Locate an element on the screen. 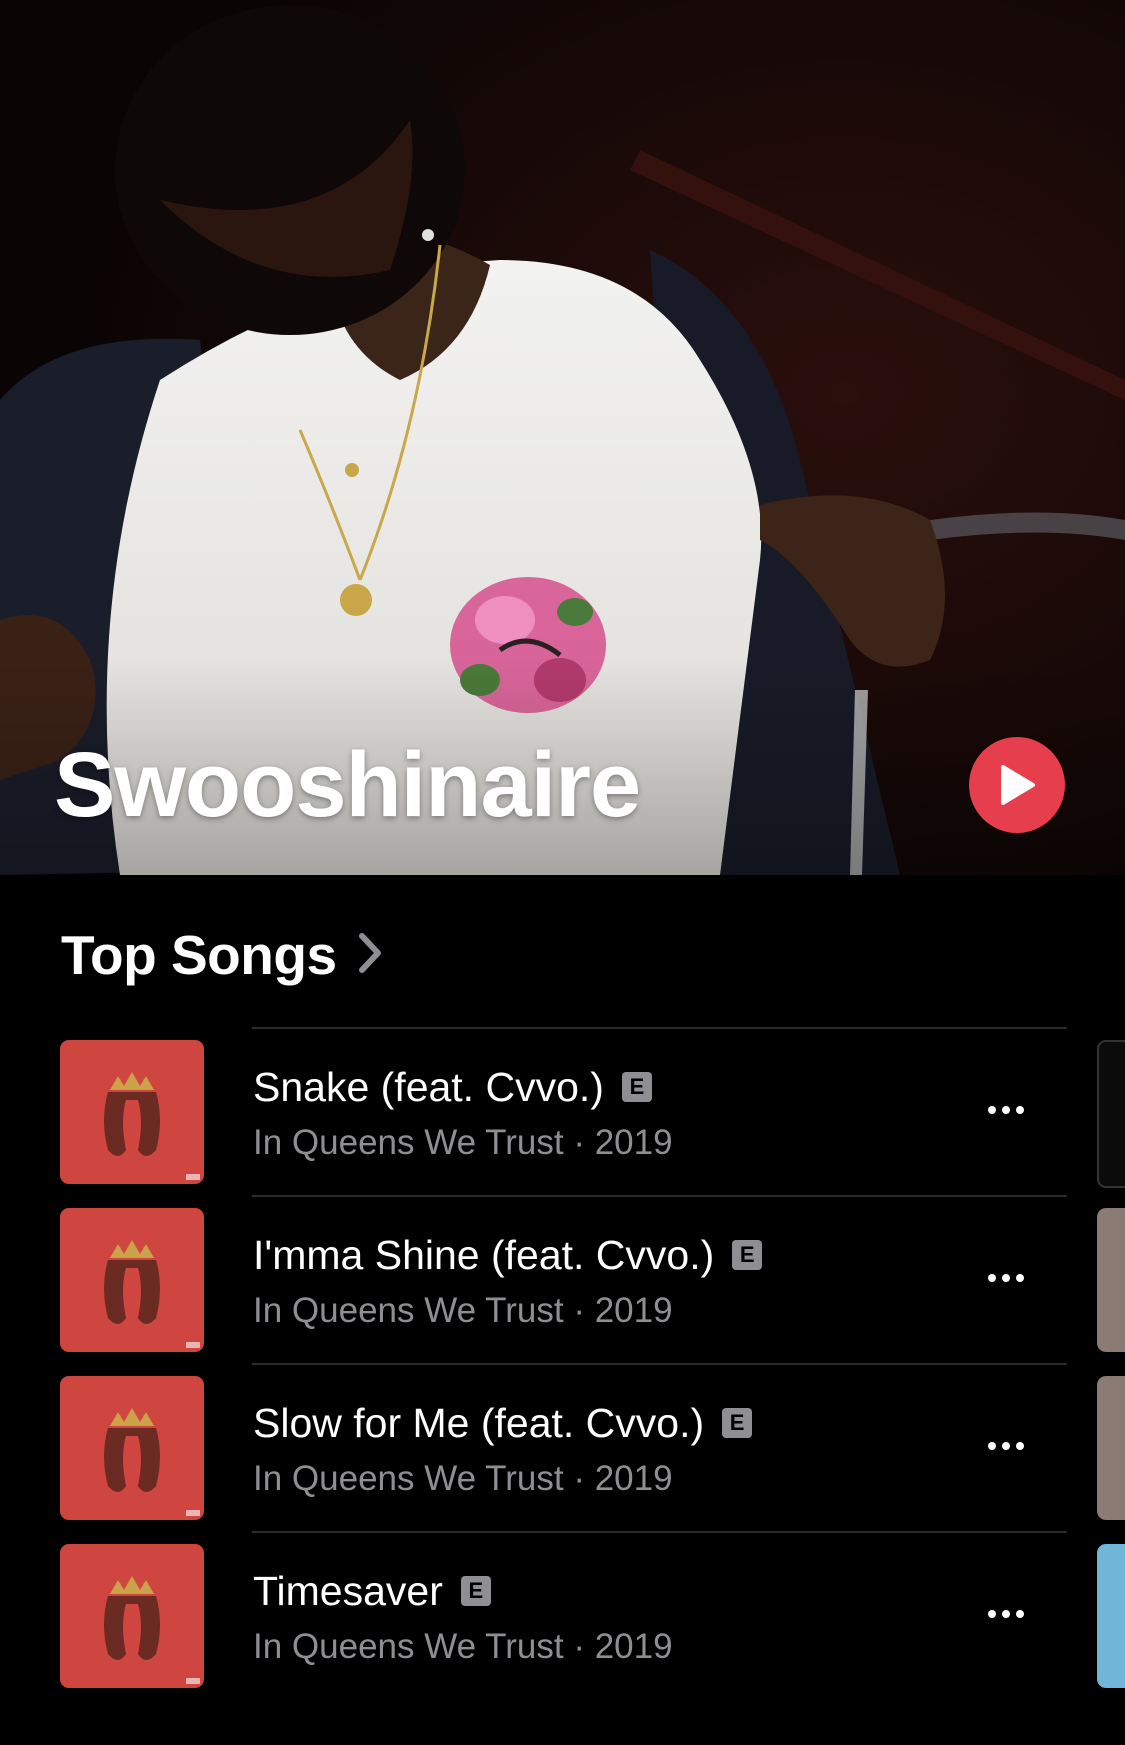 The height and width of the screenshot is (1745, 1125). song-title-line: I'mma Shine (feat. Cvvo.) E is located at coordinates (508, 1255).